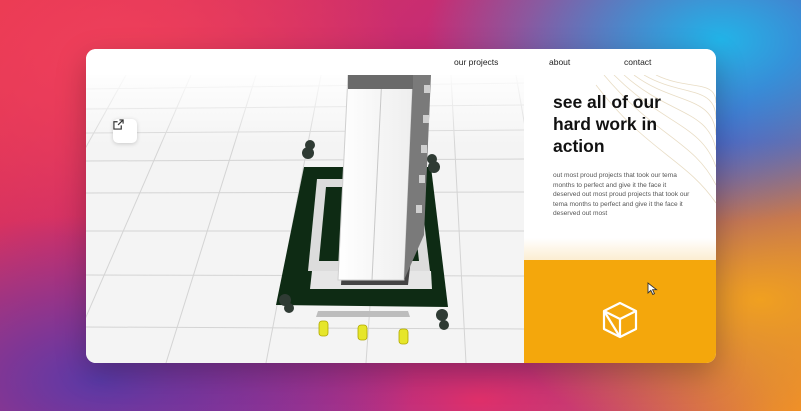 The width and height of the screenshot is (801, 411). I want to click on top-navbar: our projects about contact, so click(401, 62).